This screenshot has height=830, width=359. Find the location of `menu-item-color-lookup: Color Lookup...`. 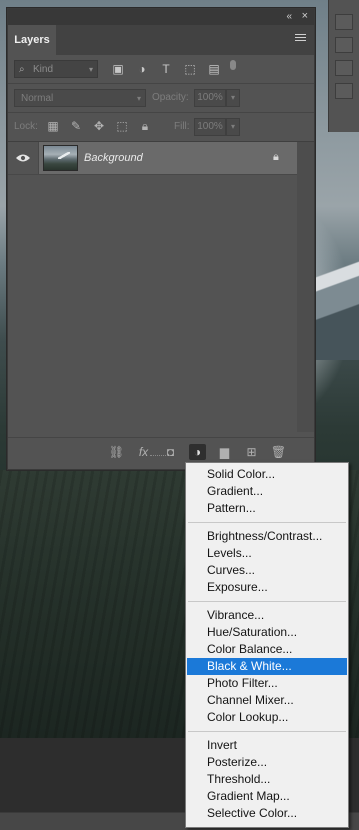

menu-item-color-lookup: Color Lookup... is located at coordinates (267, 717).